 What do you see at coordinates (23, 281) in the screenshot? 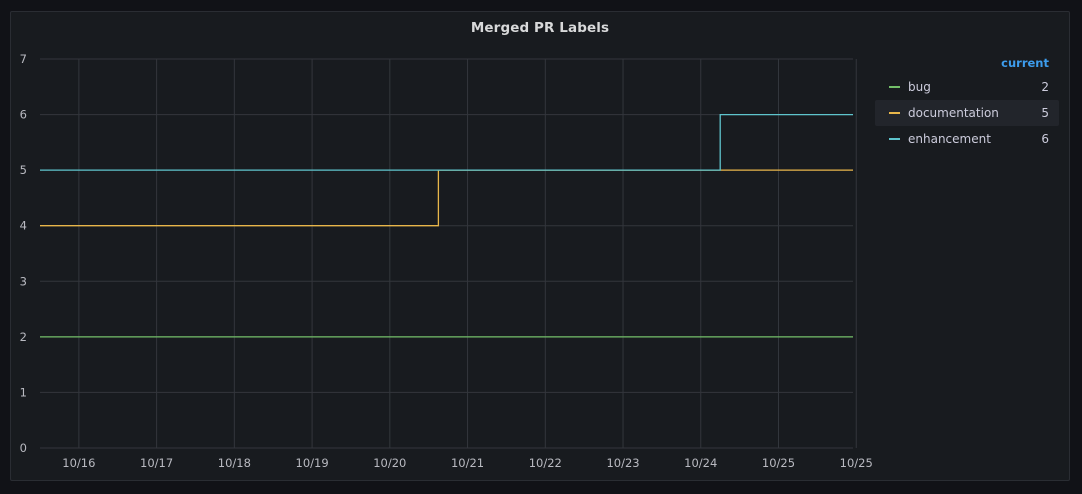
I see `y-tick-label: 3` at bounding box center [23, 281].